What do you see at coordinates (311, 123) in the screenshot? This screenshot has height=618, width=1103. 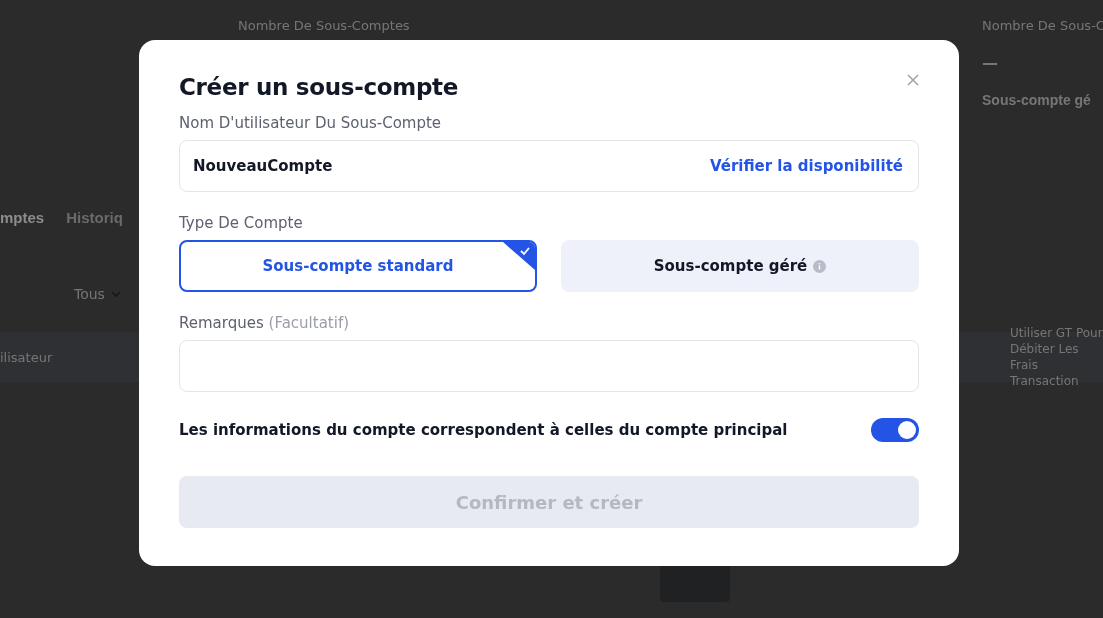 I see `field-label: Nom D'utilisateur Du Sous-Compte` at bounding box center [311, 123].